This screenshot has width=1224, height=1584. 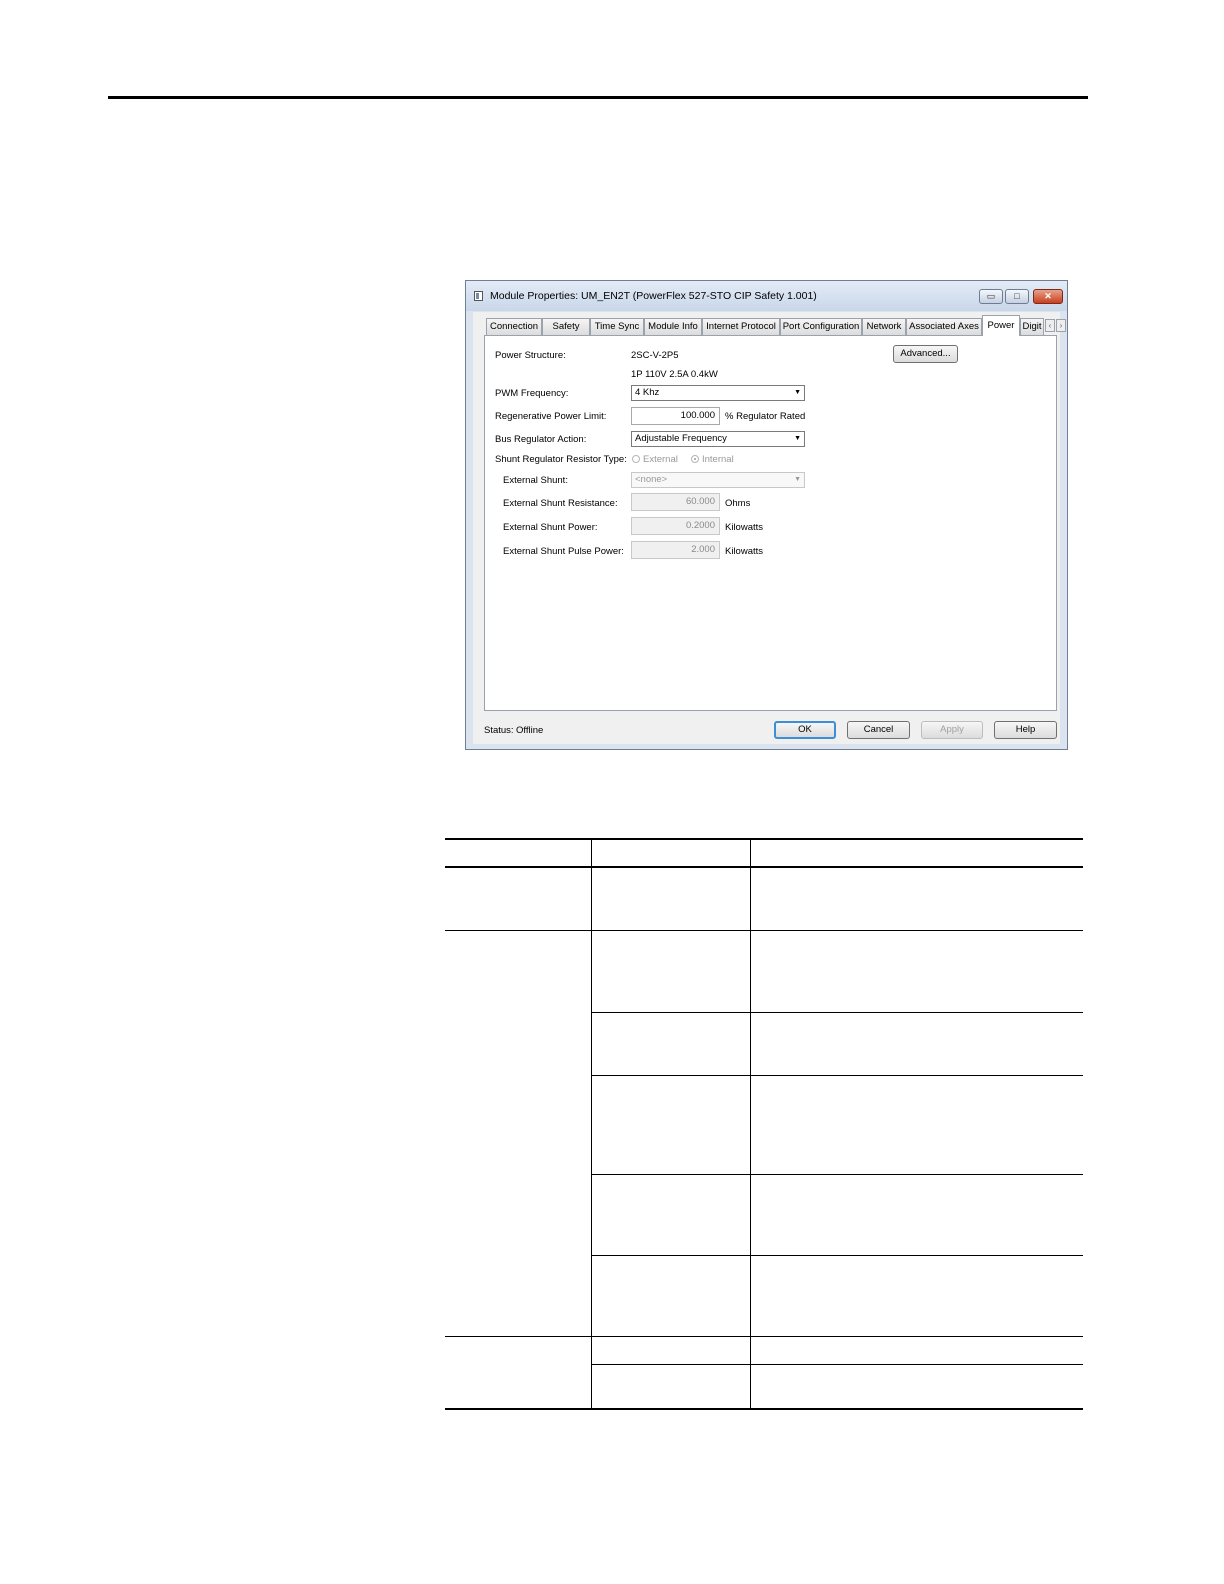 I want to click on bus-regulator-action-label: Bus Regulator Action:, so click(x=541, y=439).